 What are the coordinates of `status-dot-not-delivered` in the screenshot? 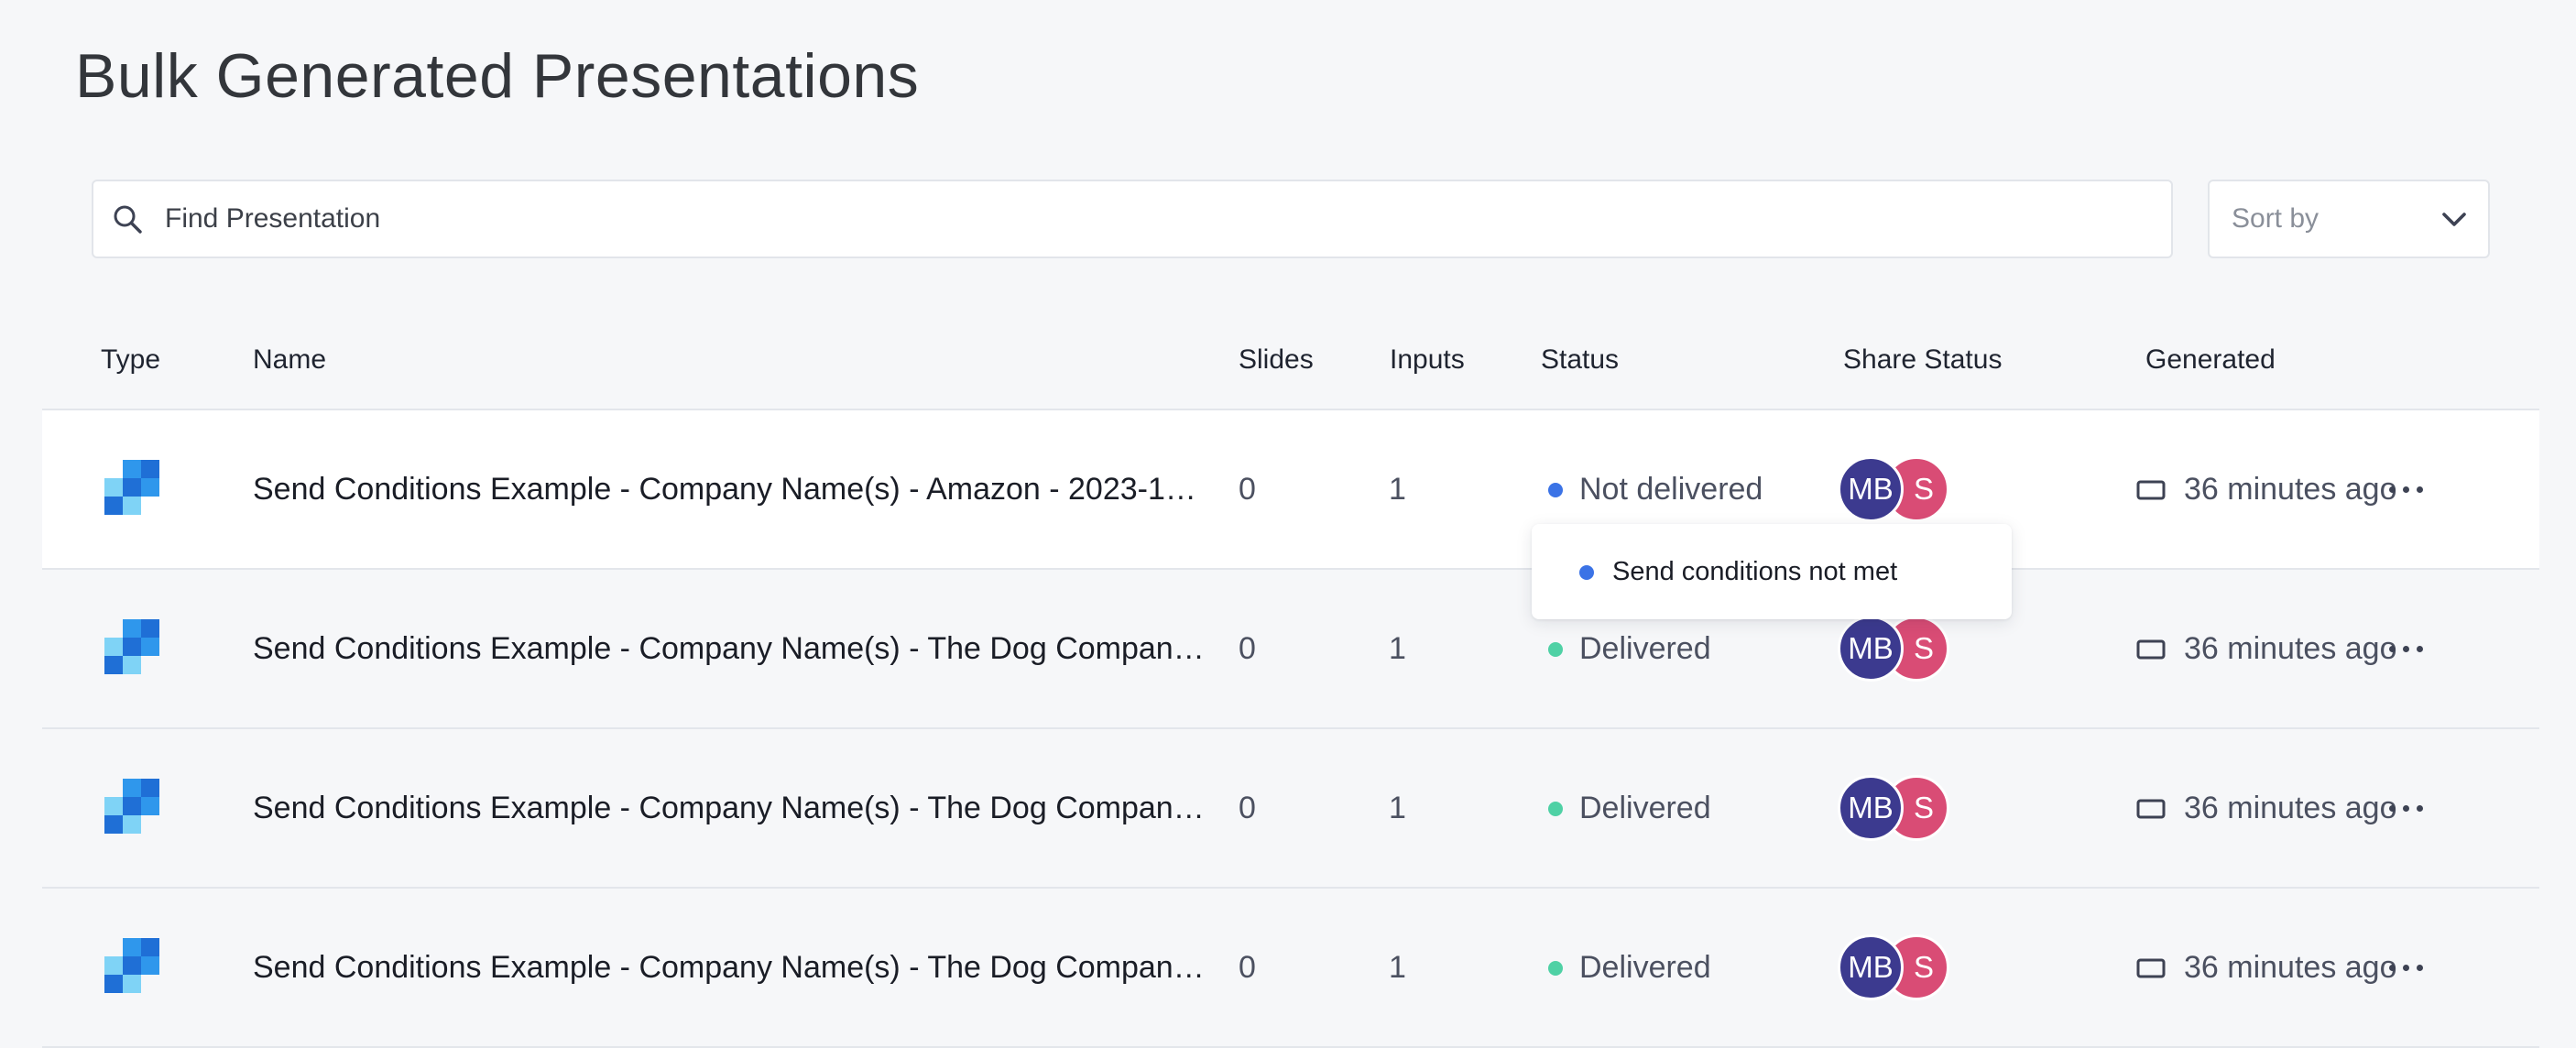 It's located at (1556, 490).